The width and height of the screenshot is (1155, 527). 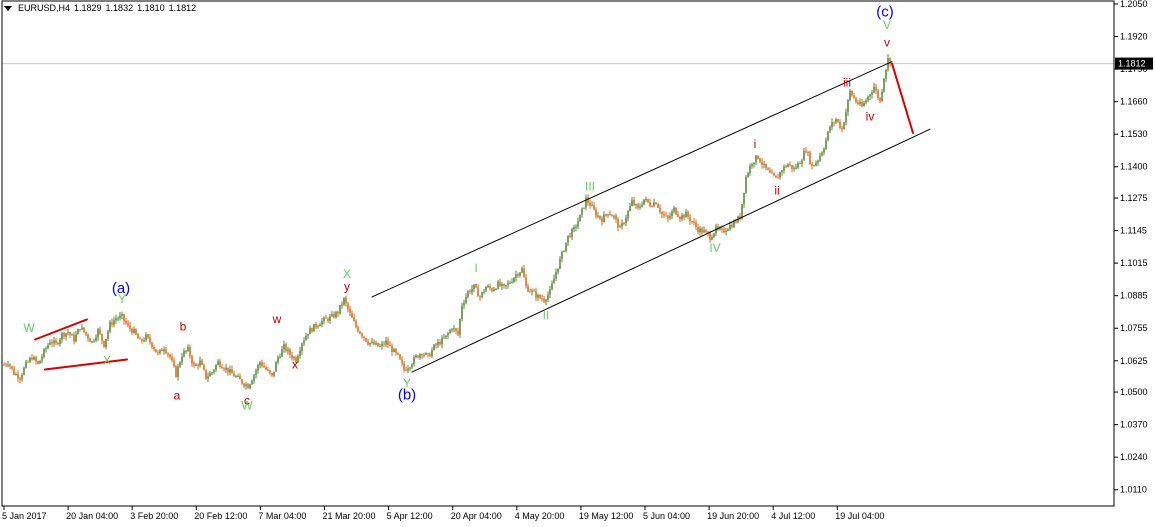 I want to click on wave-label: Y, so click(x=122, y=299).